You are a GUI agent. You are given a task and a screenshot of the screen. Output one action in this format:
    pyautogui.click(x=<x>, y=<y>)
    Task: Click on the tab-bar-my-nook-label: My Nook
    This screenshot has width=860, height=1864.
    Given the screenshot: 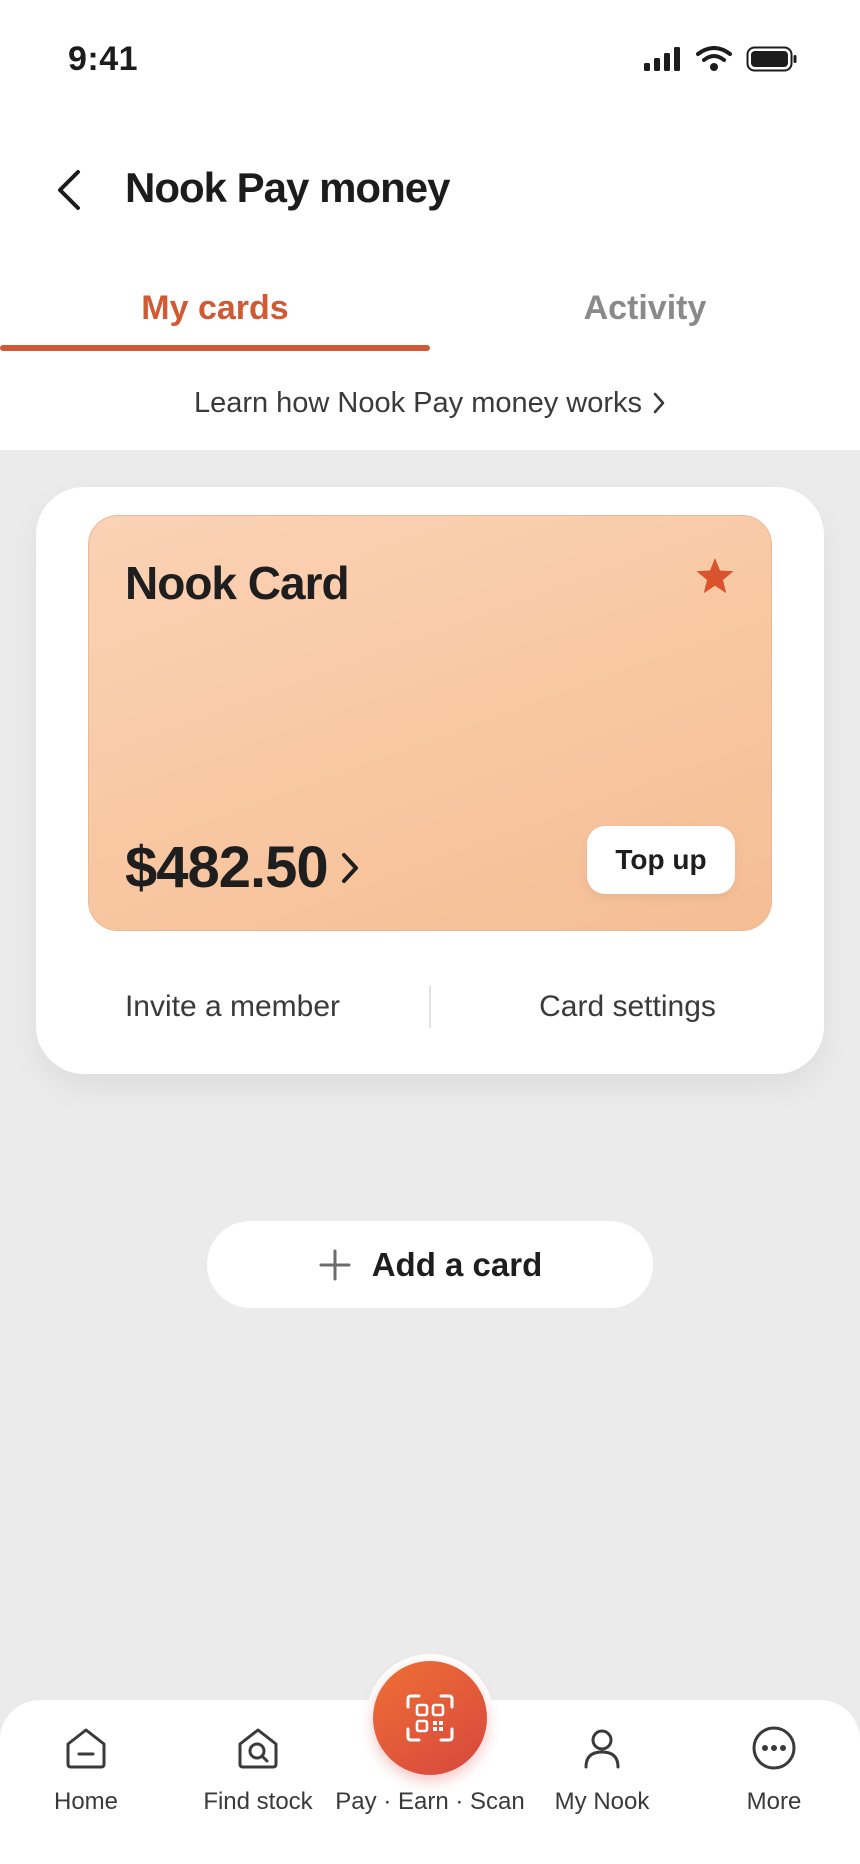 What is the action you would take?
    pyautogui.click(x=602, y=1801)
    